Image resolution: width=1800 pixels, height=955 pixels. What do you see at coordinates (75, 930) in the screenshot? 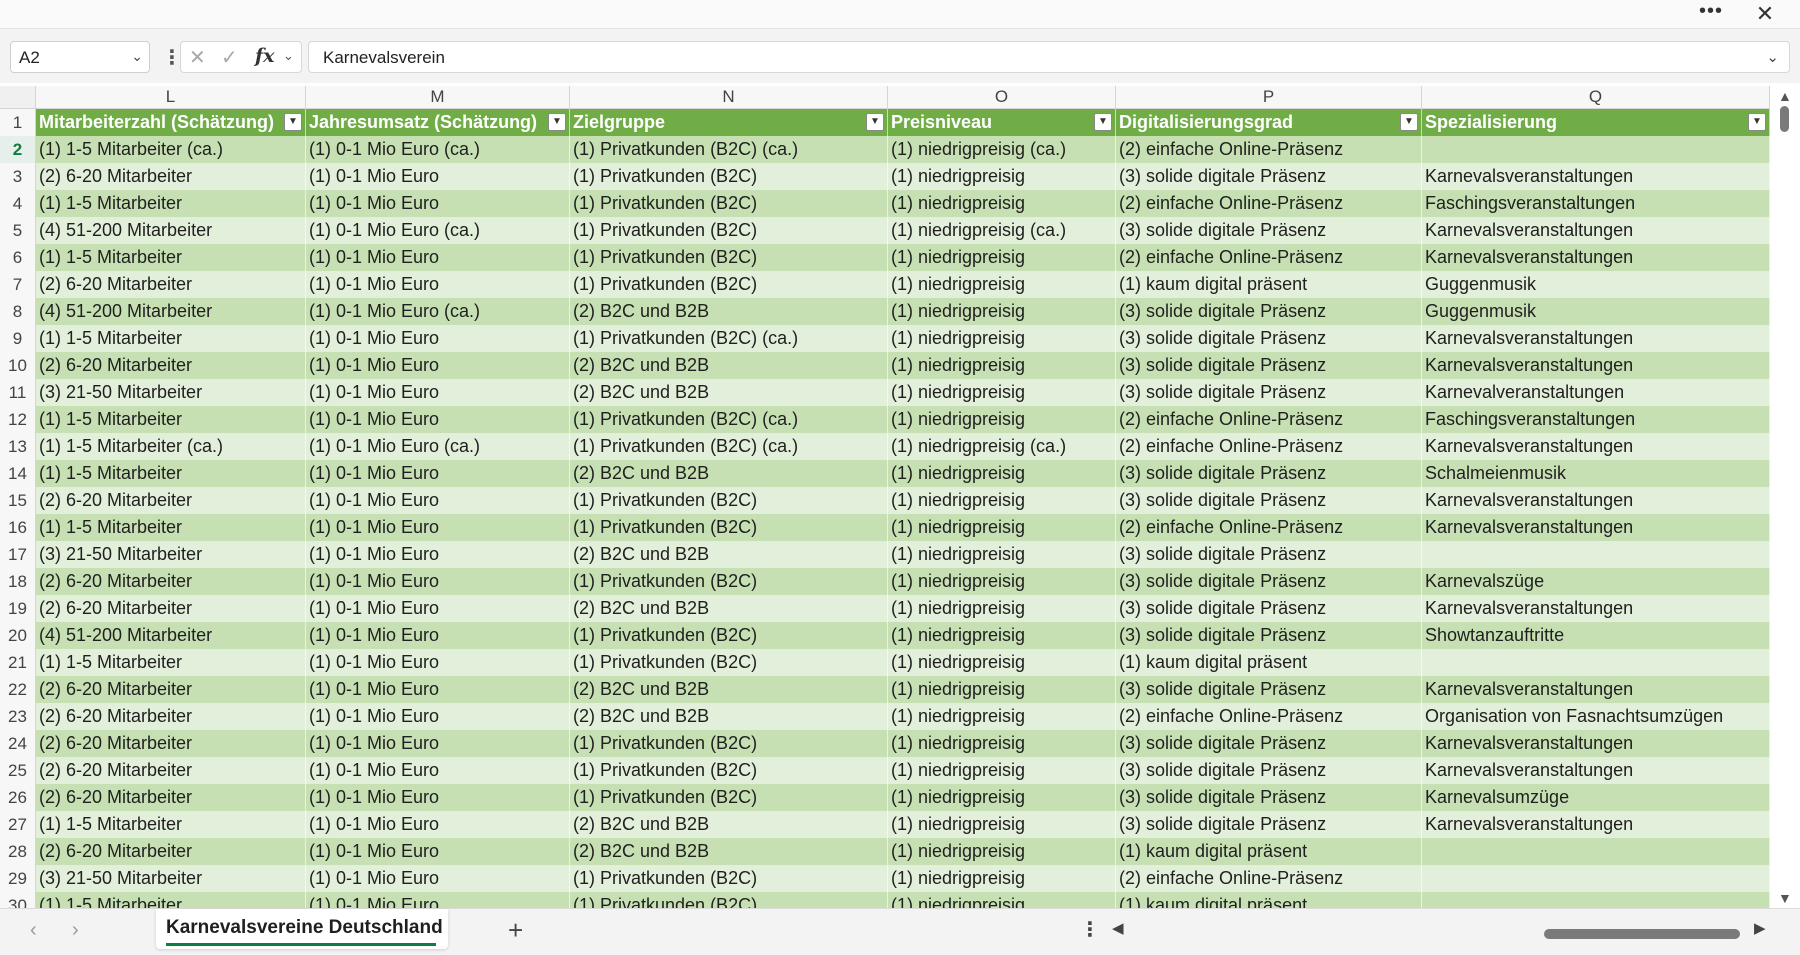
I see `chevron-right-icon: ›` at bounding box center [75, 930].